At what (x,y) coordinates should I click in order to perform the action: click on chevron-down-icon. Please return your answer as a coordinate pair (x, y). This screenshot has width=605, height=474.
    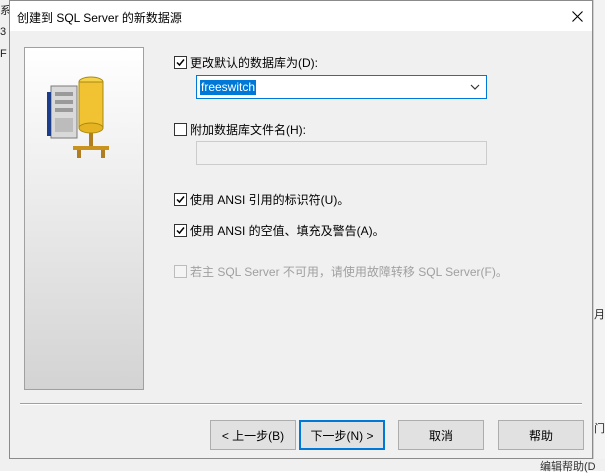
    Looking at the image, I should click on (475, 87).